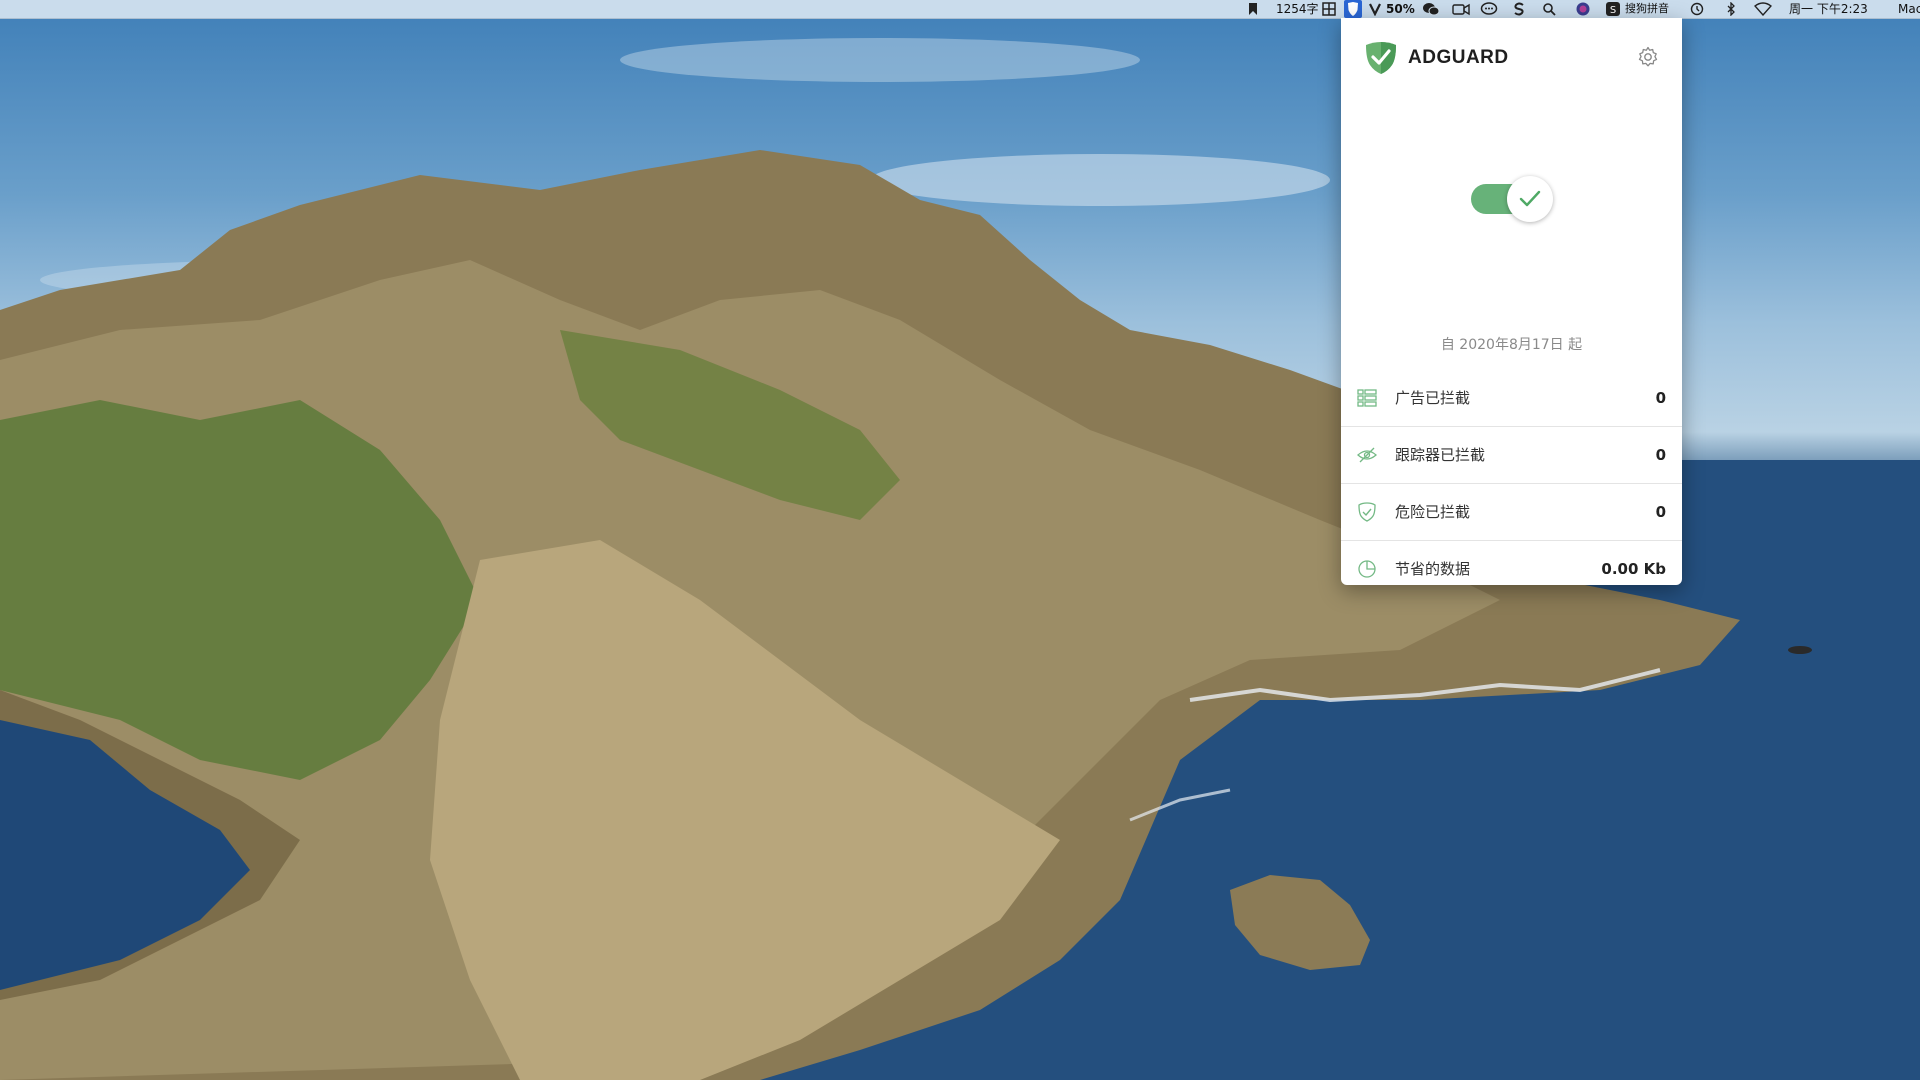 The width and height of the screenshot is (1920, 1080). I want to click on spotlight-icon, so click(1549, 9).